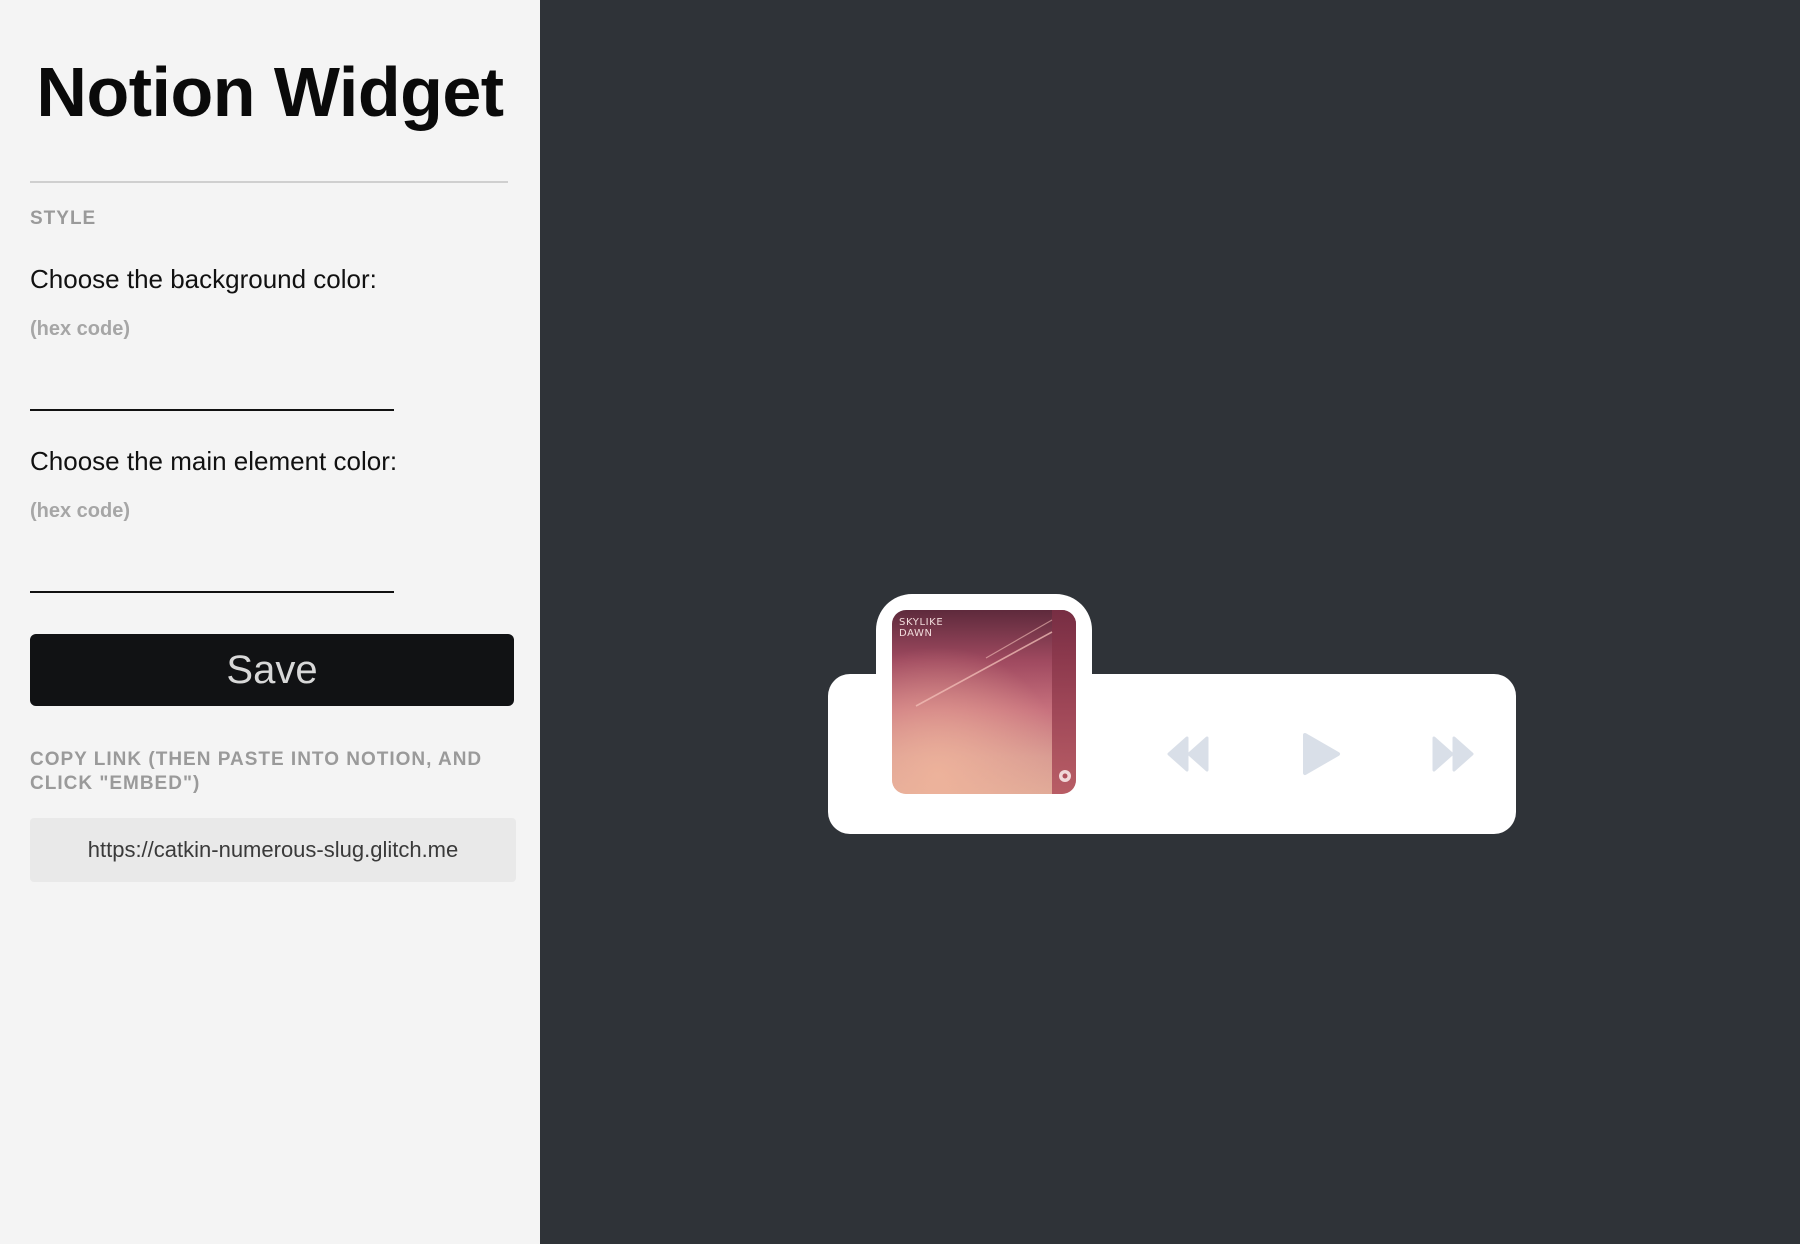  What do you see at coordinates (921, 622) in the screenshot?
I see `album-title-line1: SKYLIKE` at bounding box center [921, 622].